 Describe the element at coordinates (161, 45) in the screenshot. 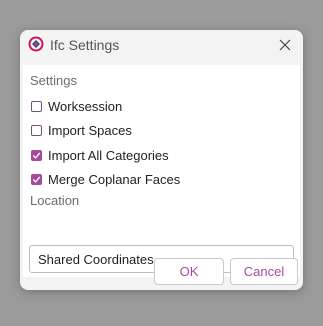

I see `title-bar: Ifc Settings` at that location.